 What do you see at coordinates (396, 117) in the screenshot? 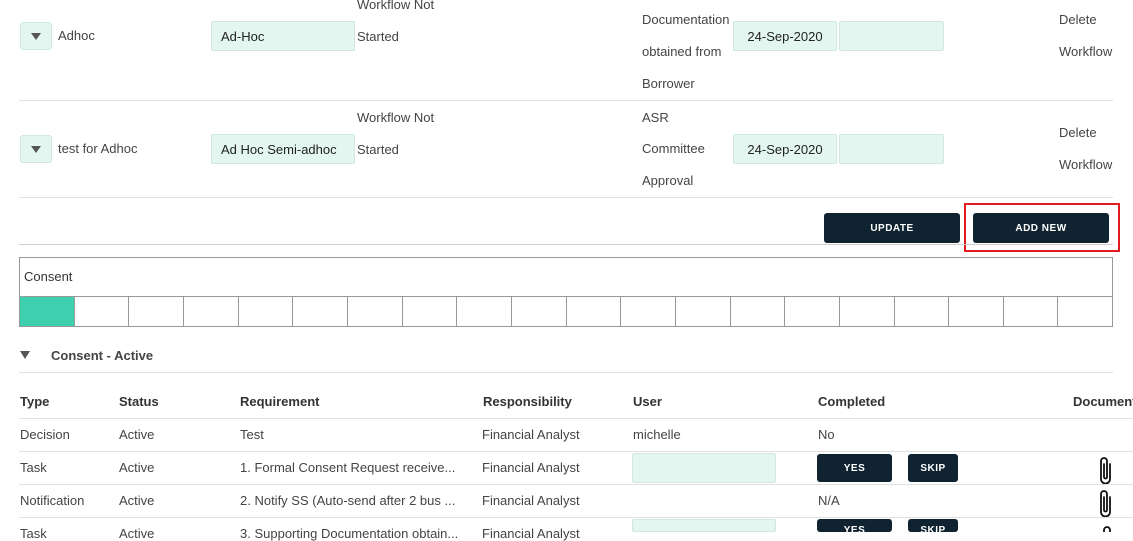
I see `workflow-2-status-line1: Workflow Not` at bounding box center [396, 117].